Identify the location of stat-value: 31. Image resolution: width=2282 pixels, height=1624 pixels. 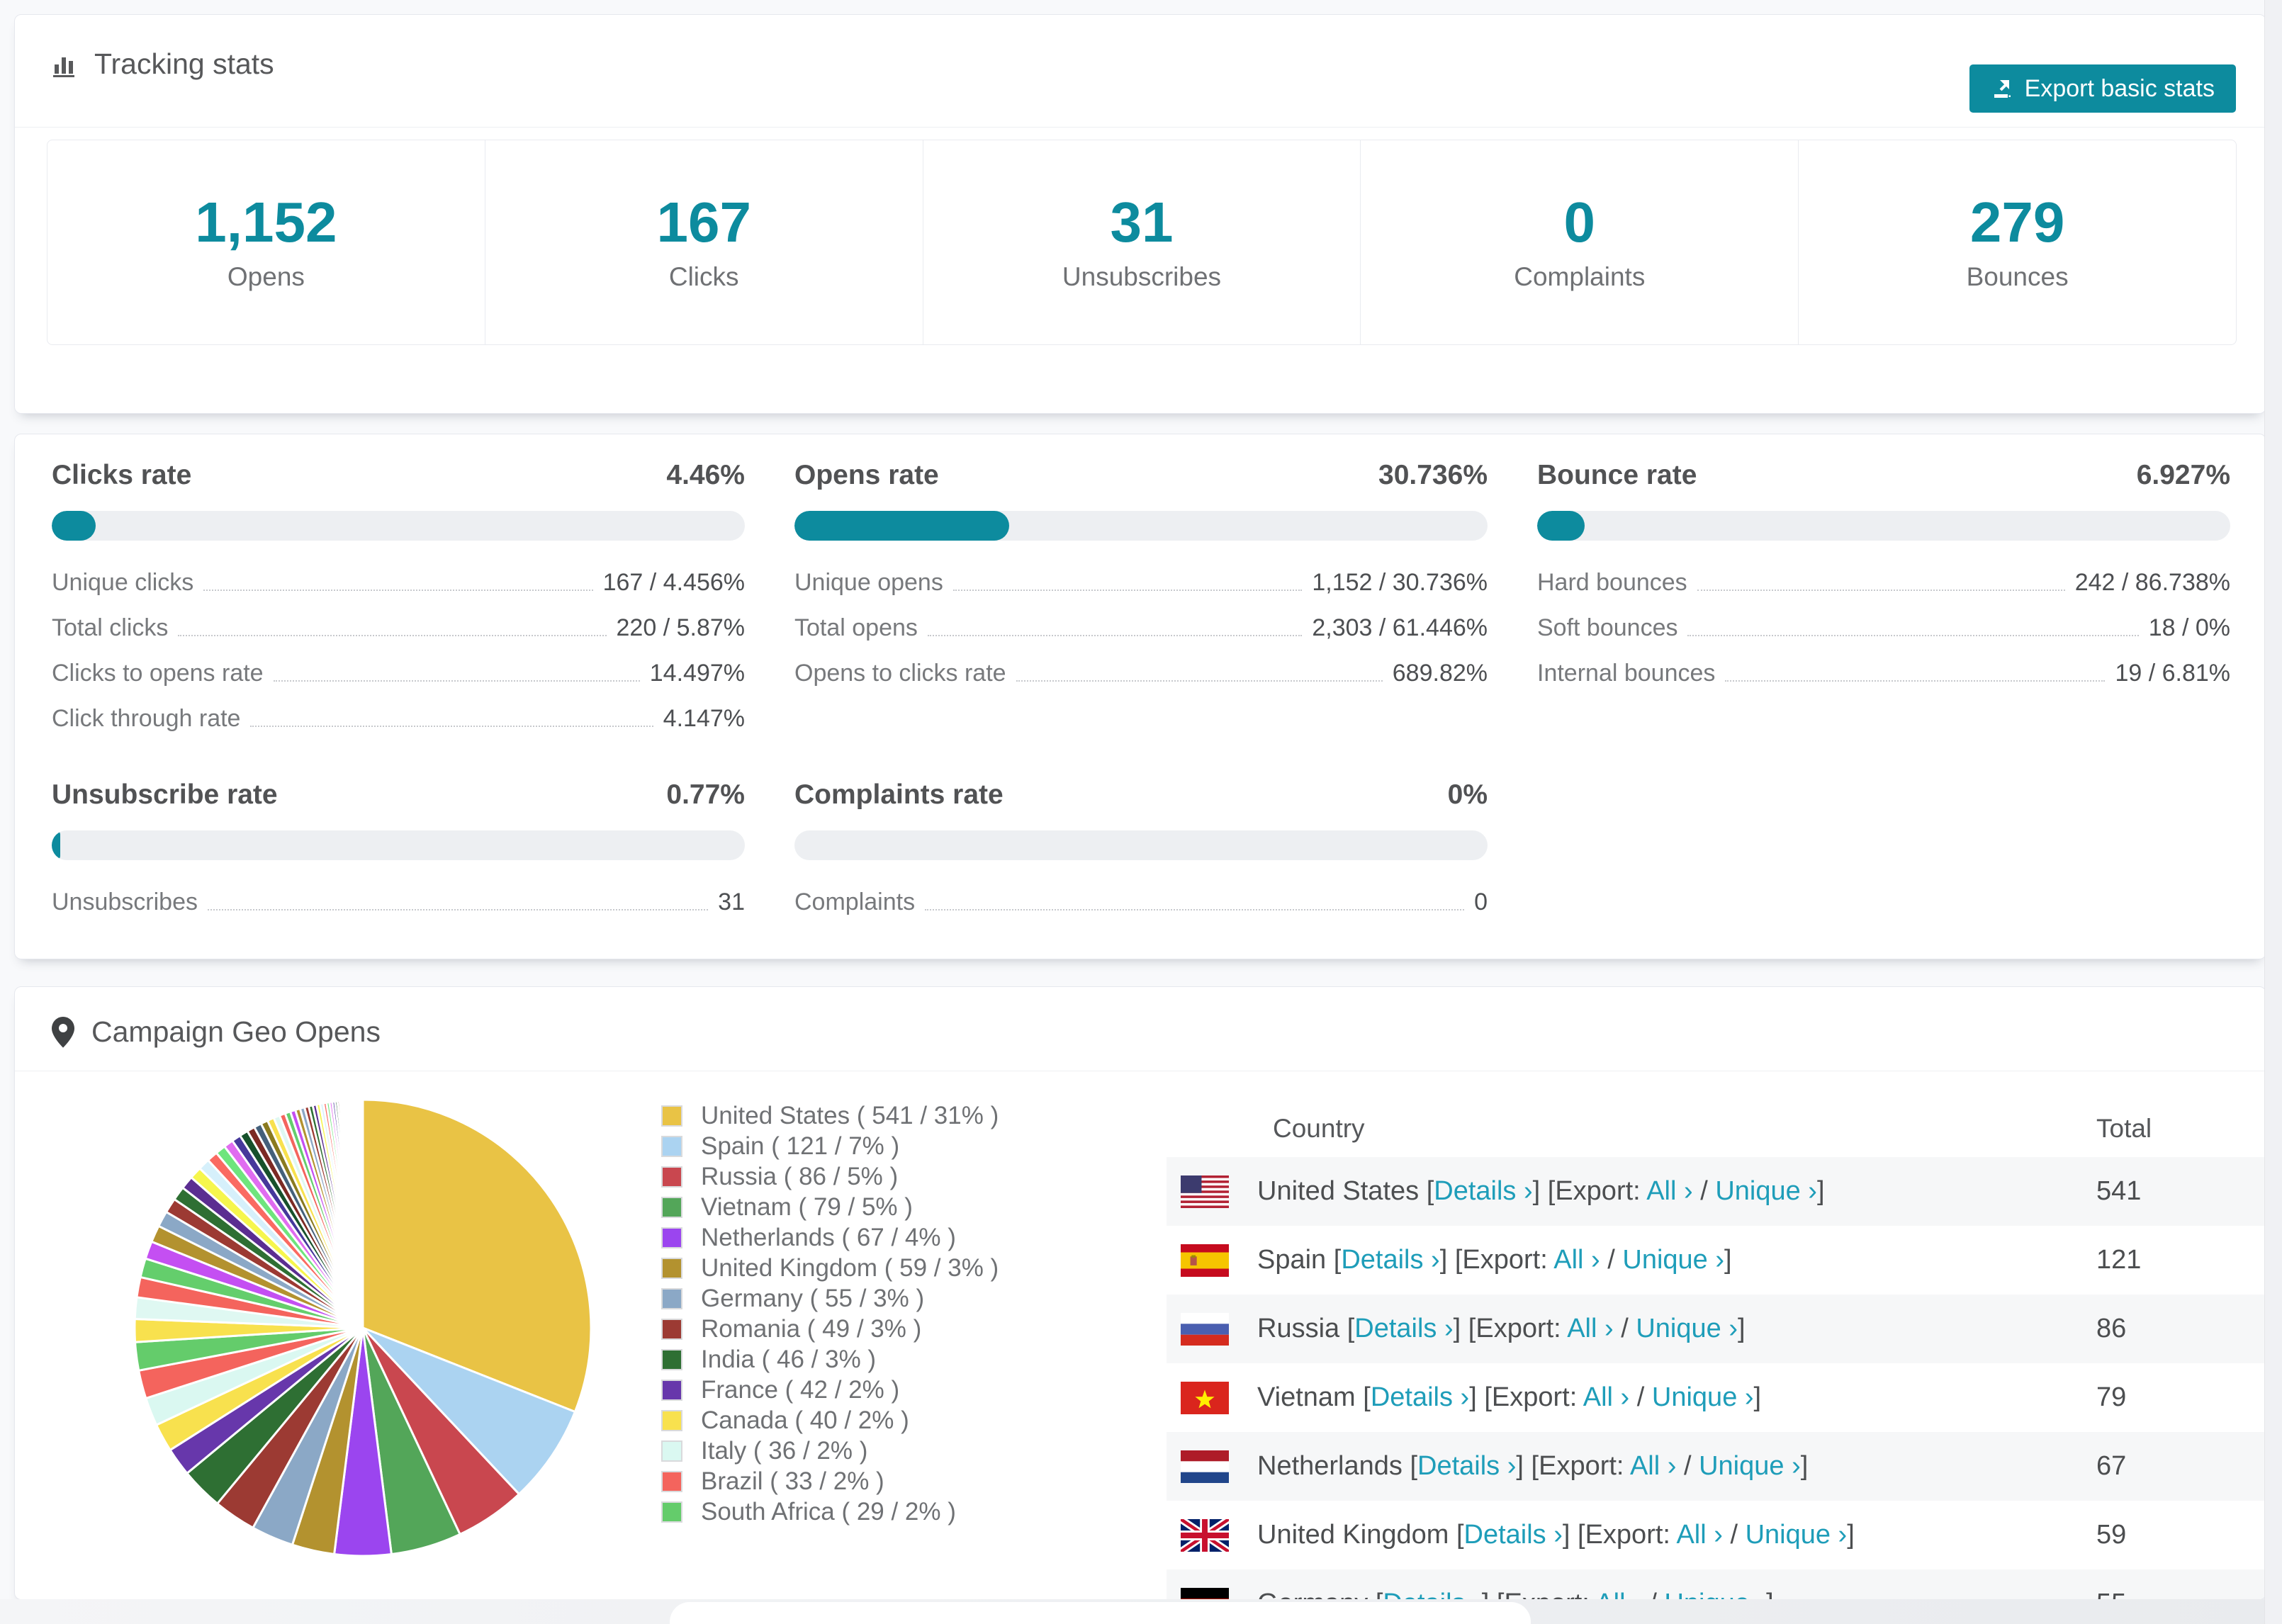
(1142, 222).